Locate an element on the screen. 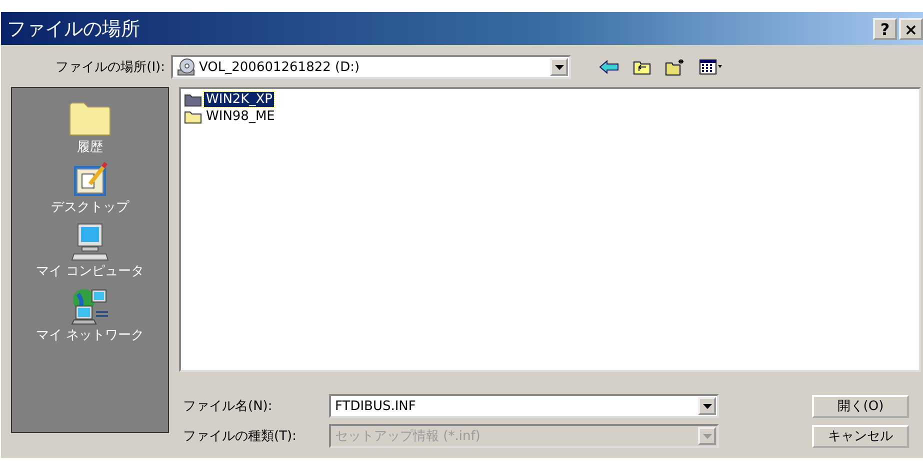 The height and width of the screenshot is (461, 923). drive-name: VOL_200601261822 (D:) is located at coordinates (280, 67).